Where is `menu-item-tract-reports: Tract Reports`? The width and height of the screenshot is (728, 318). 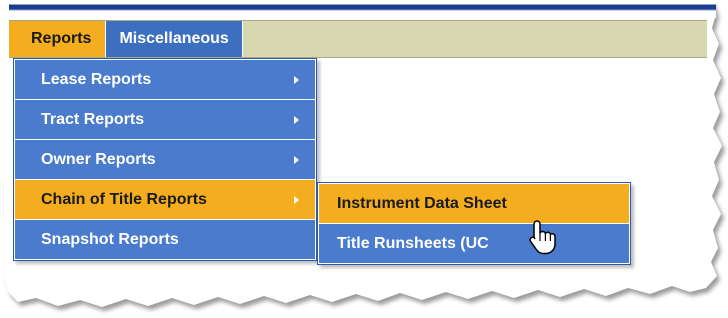
menu-item-tract-reports: Tract Reports is located at coordinates (165, 119).